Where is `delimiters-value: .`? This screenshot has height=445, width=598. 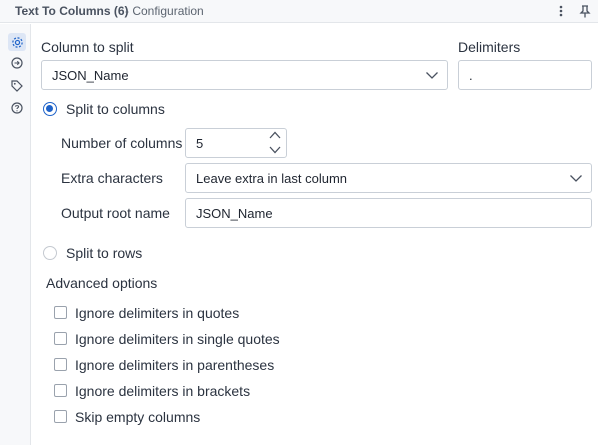 delimiters-value: . is located at coordinates (471, 75).